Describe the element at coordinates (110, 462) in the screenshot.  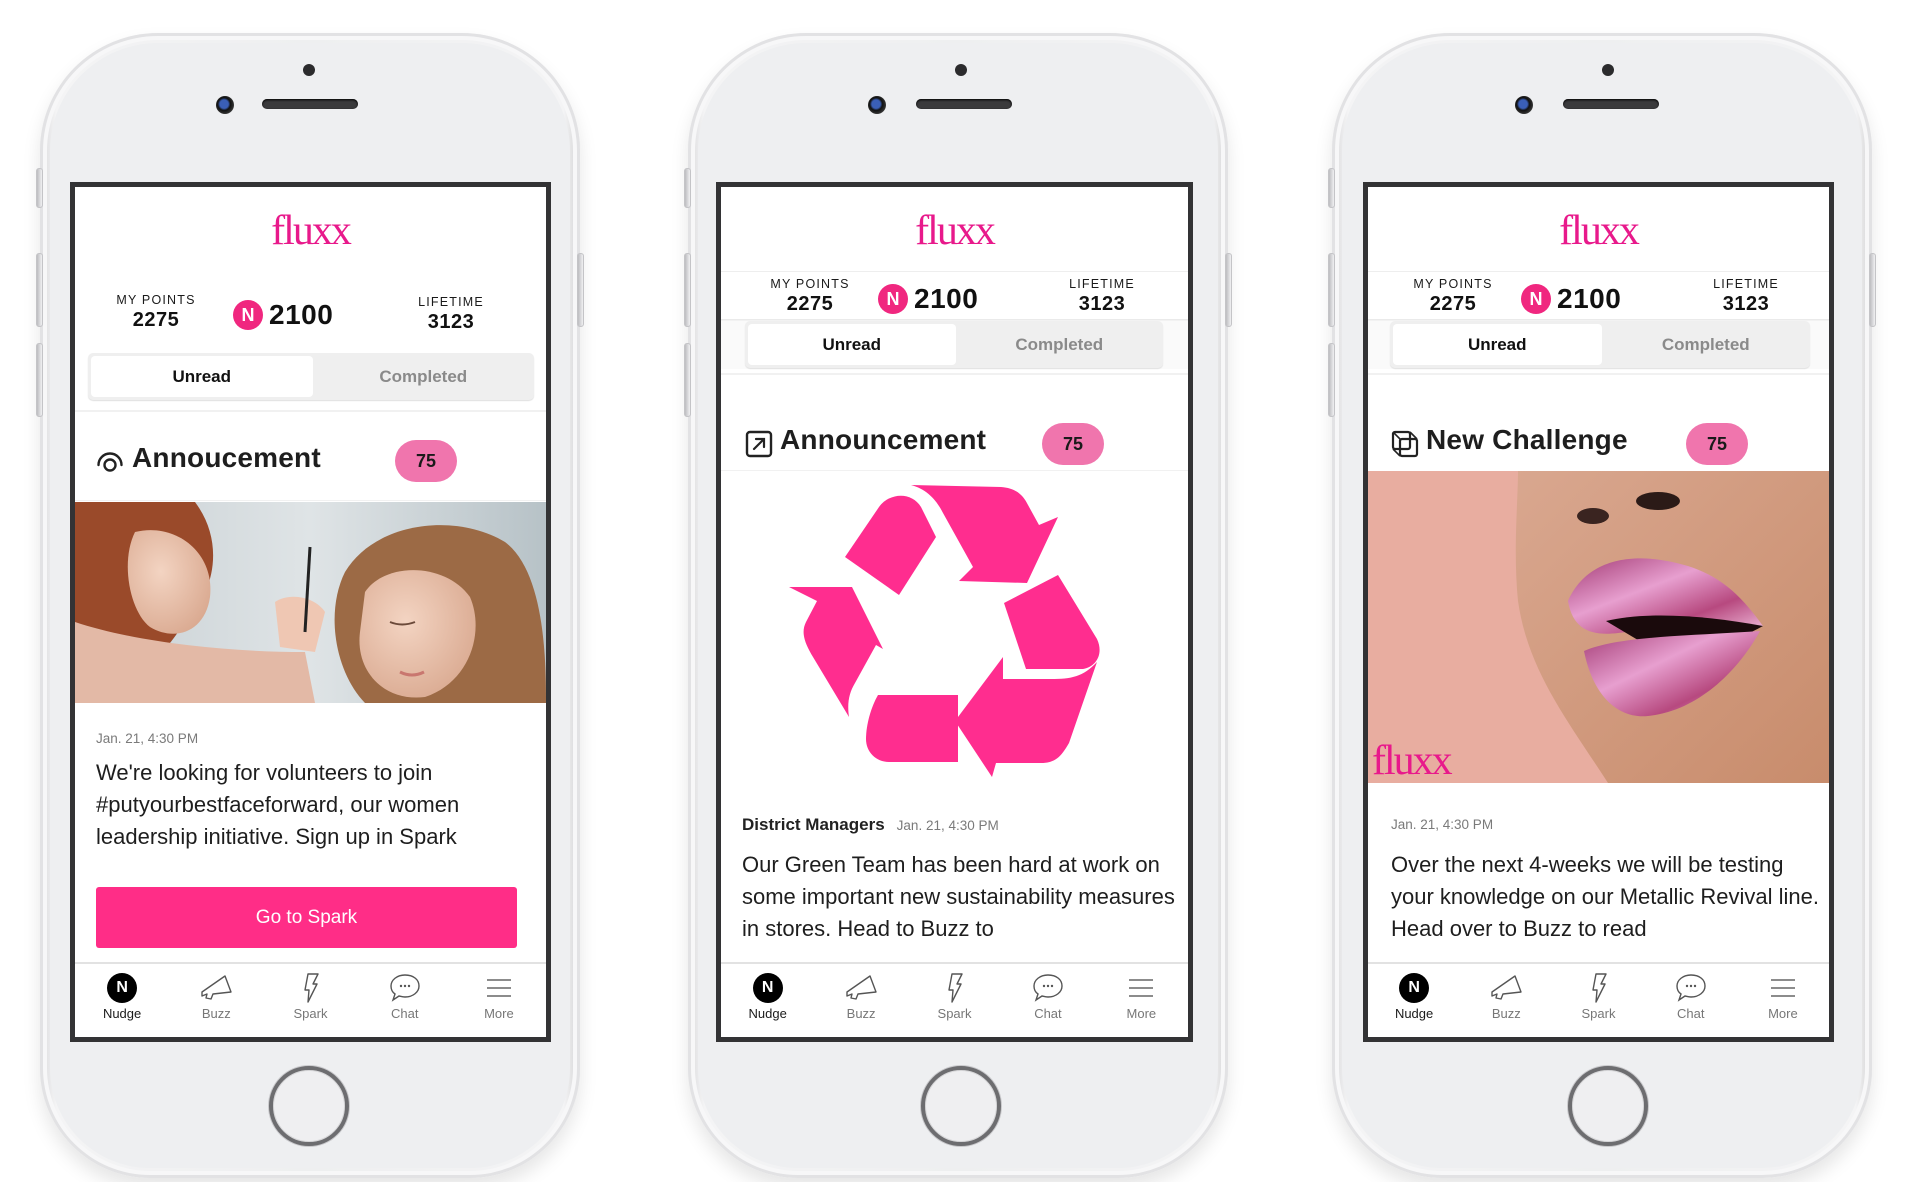
I see `radar-icon` at that location.